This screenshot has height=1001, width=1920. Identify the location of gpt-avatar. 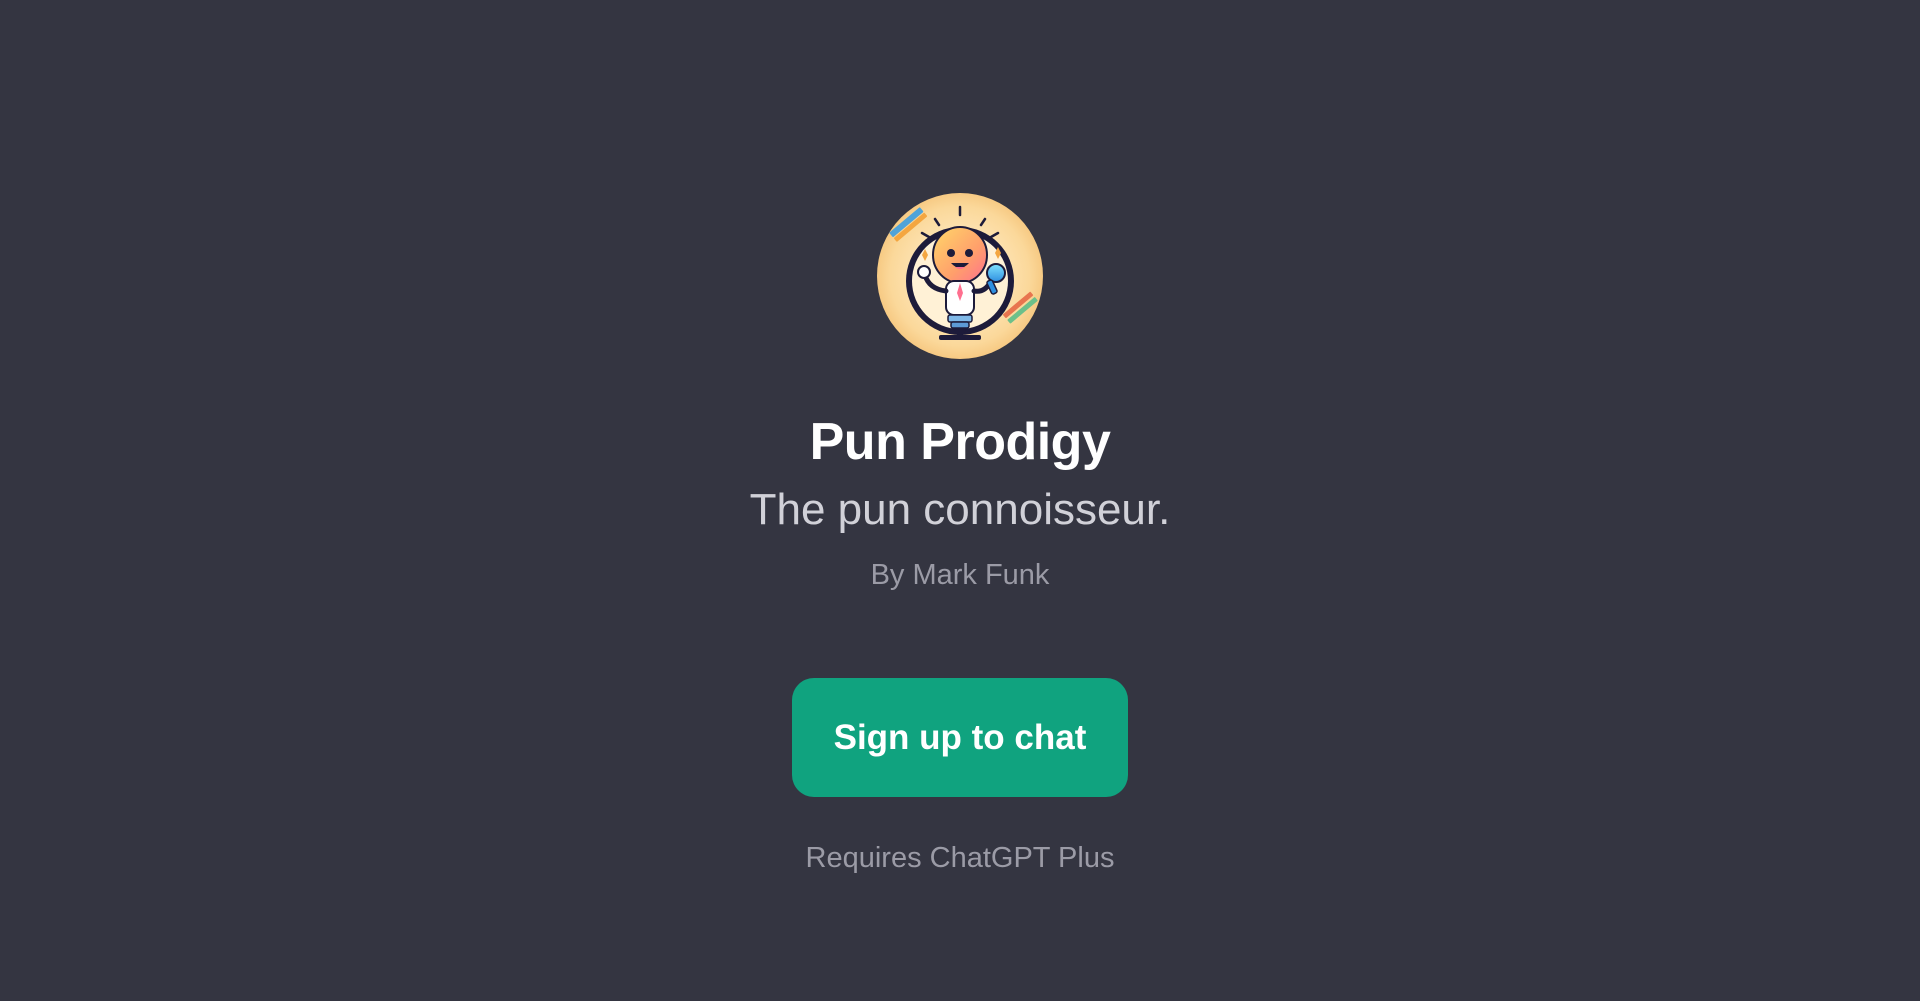
(960, 276).